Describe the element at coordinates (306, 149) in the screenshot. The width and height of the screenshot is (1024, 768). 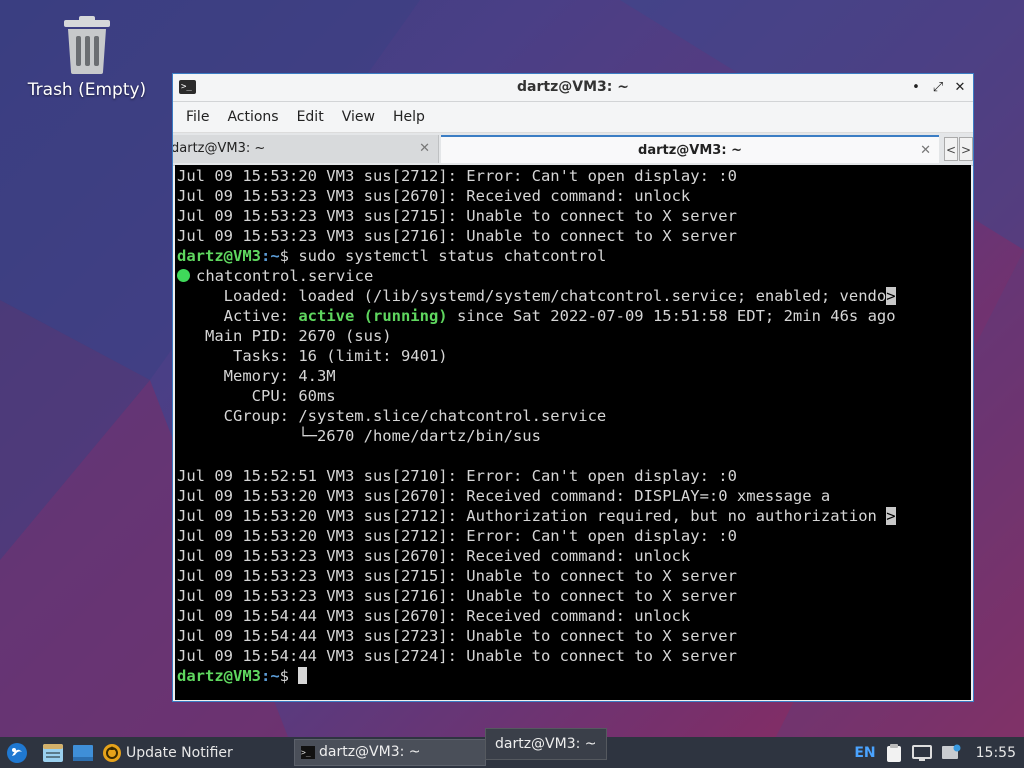
I see `tab-1: dartz@VM3: ~ ✕` at that location.